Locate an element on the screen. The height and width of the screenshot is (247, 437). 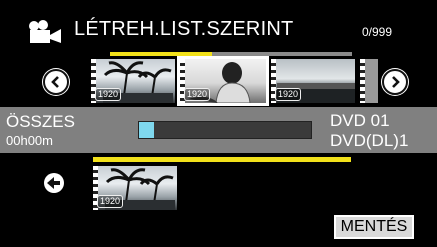
scene-thumbnail-selected: 1920 is located at coordinates (223, 81).